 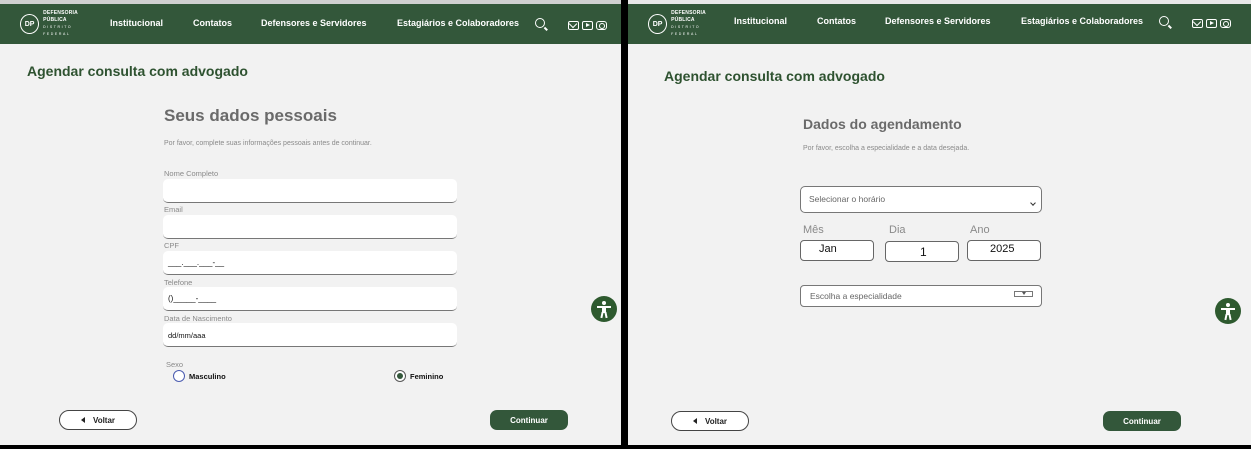 I want to click on specialty-select: Escolha a especialidade, so click(x=921, y=296).